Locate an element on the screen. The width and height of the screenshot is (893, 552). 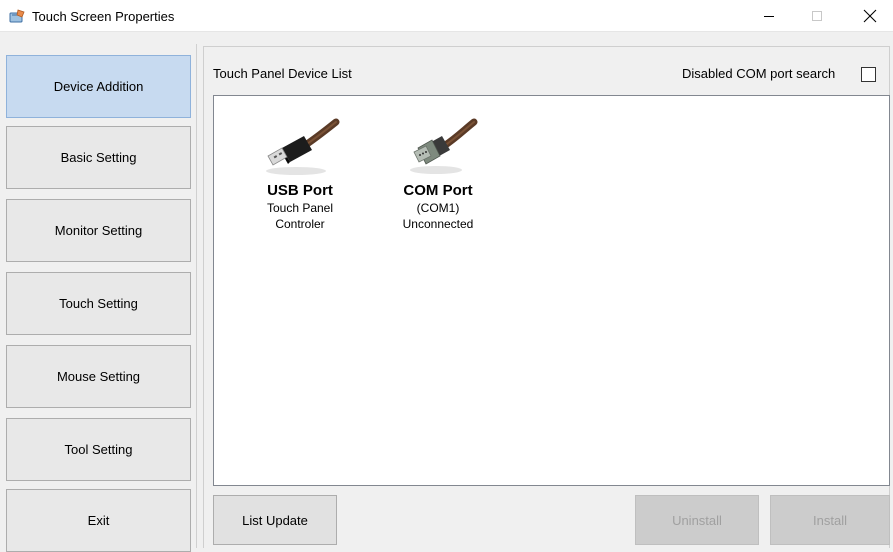
com-search-label: Disabled COM port search is located at coordinates (759, 73).